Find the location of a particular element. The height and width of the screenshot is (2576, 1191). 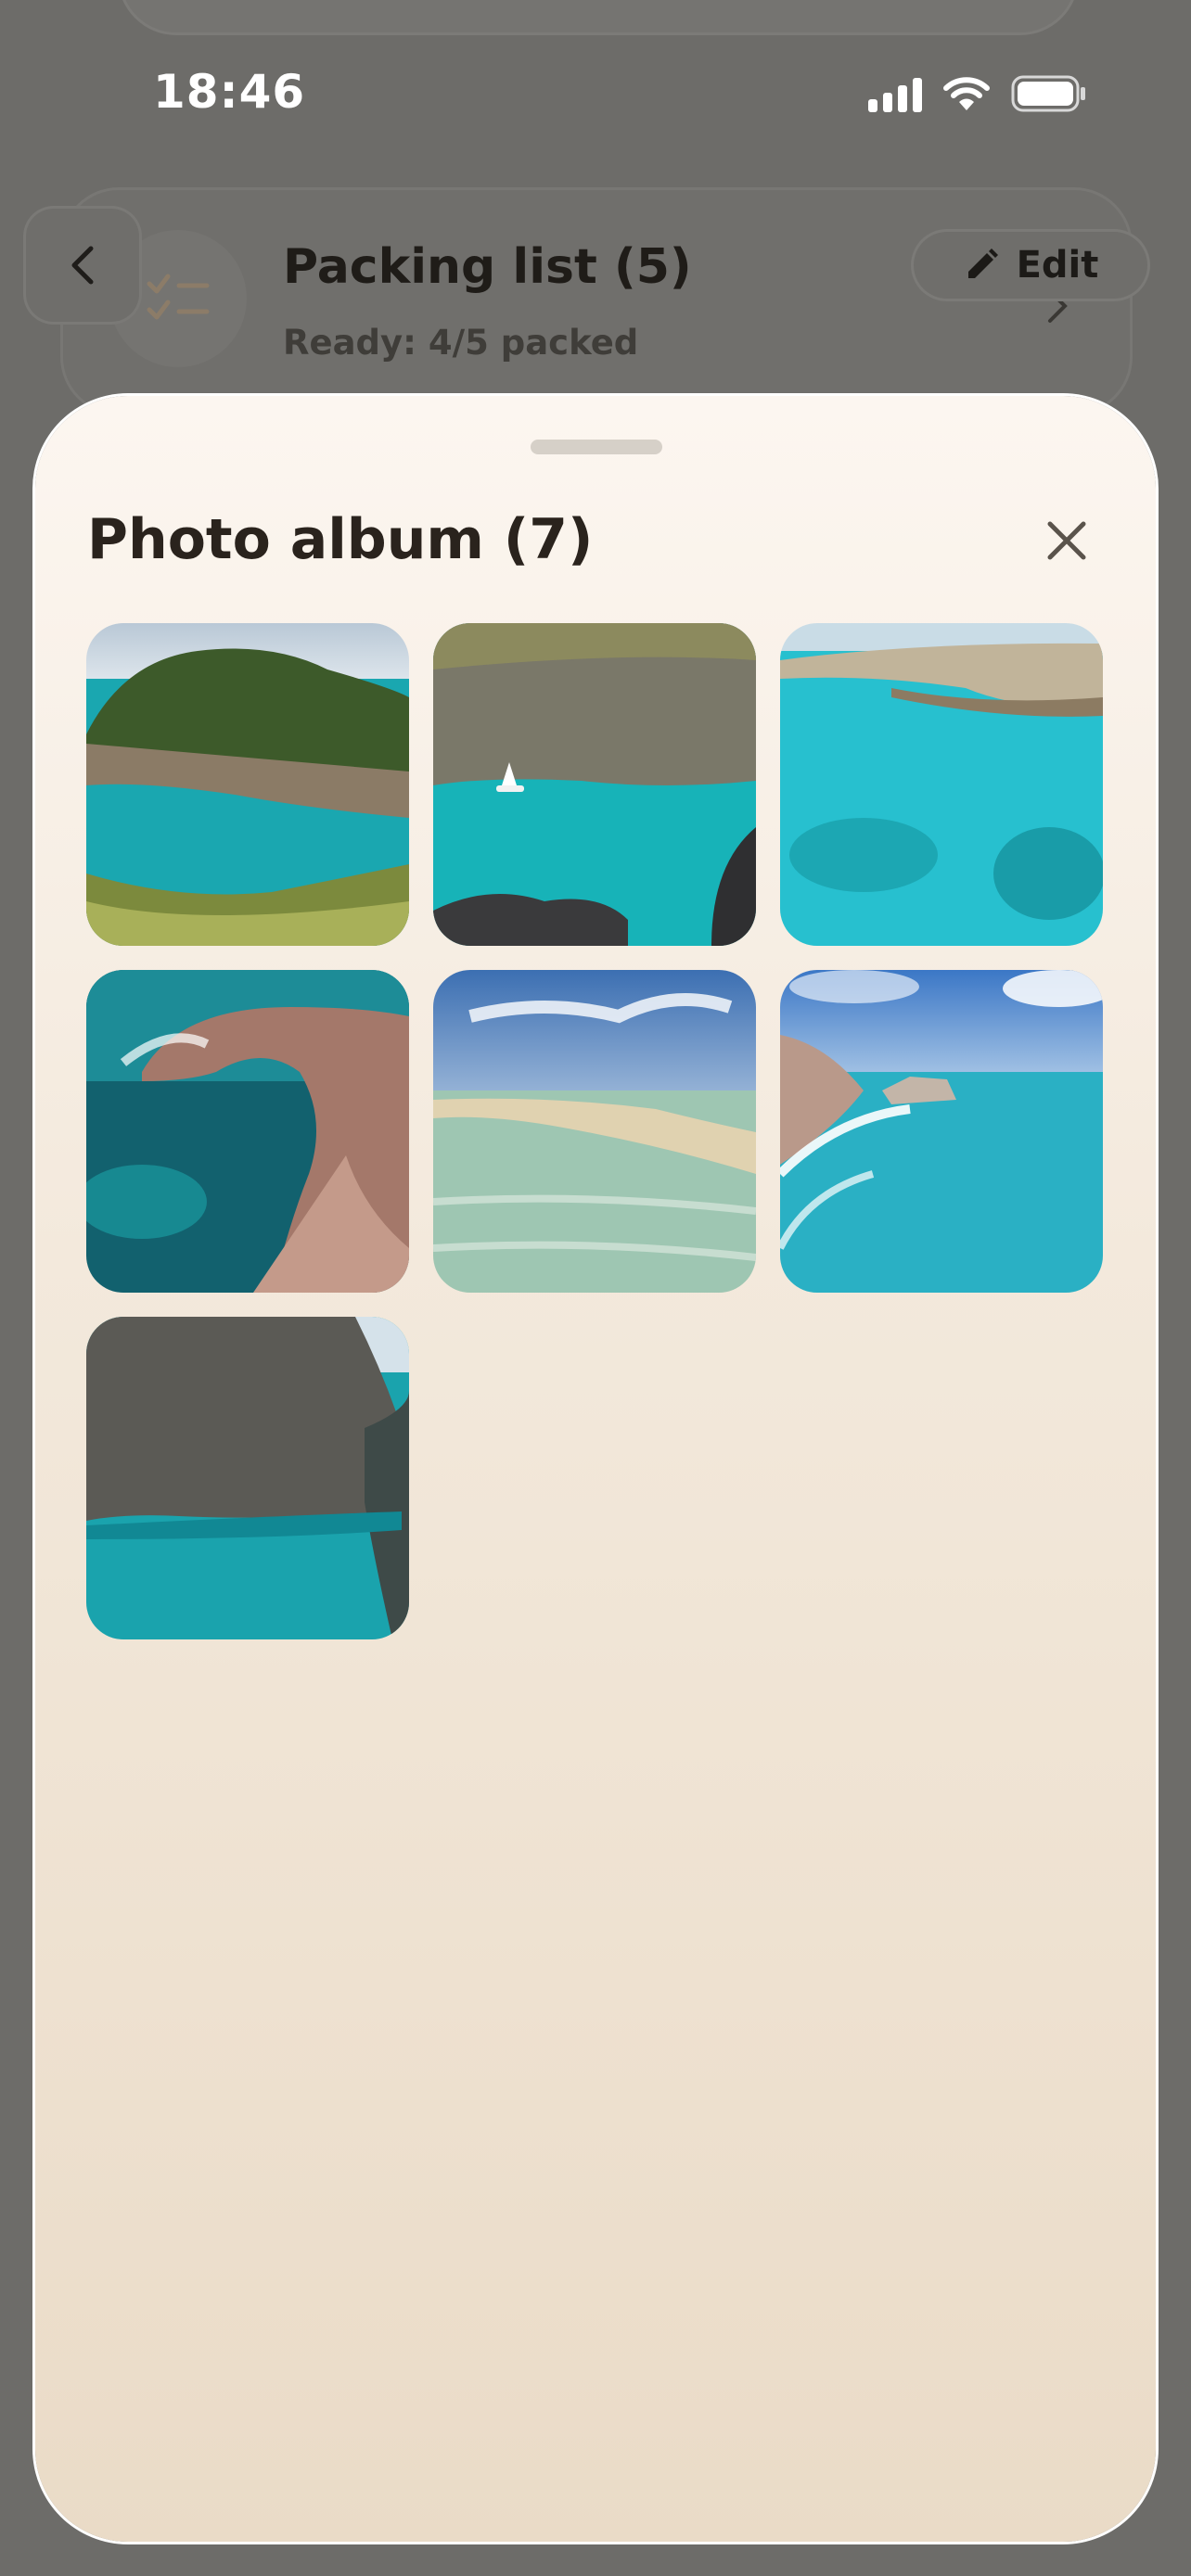

photo-shallow-beach is located at coordinates (594, 1131).